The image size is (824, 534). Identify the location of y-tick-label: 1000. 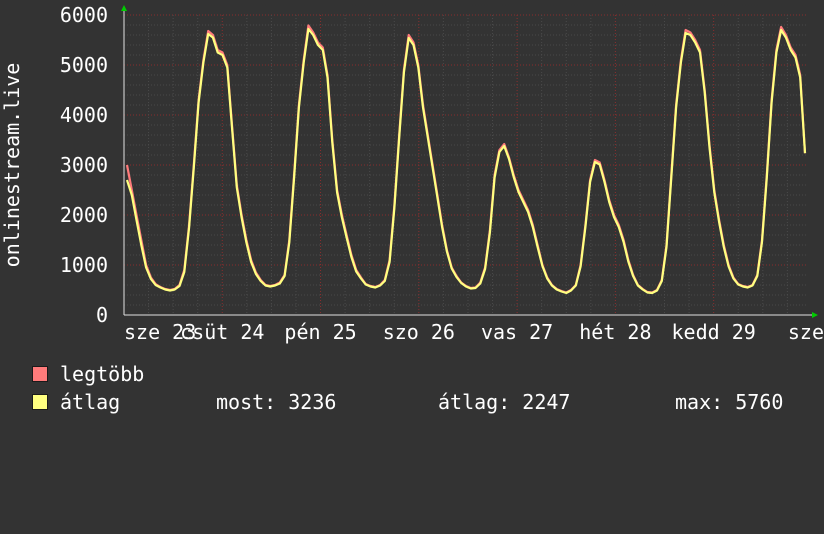
(84, 265).